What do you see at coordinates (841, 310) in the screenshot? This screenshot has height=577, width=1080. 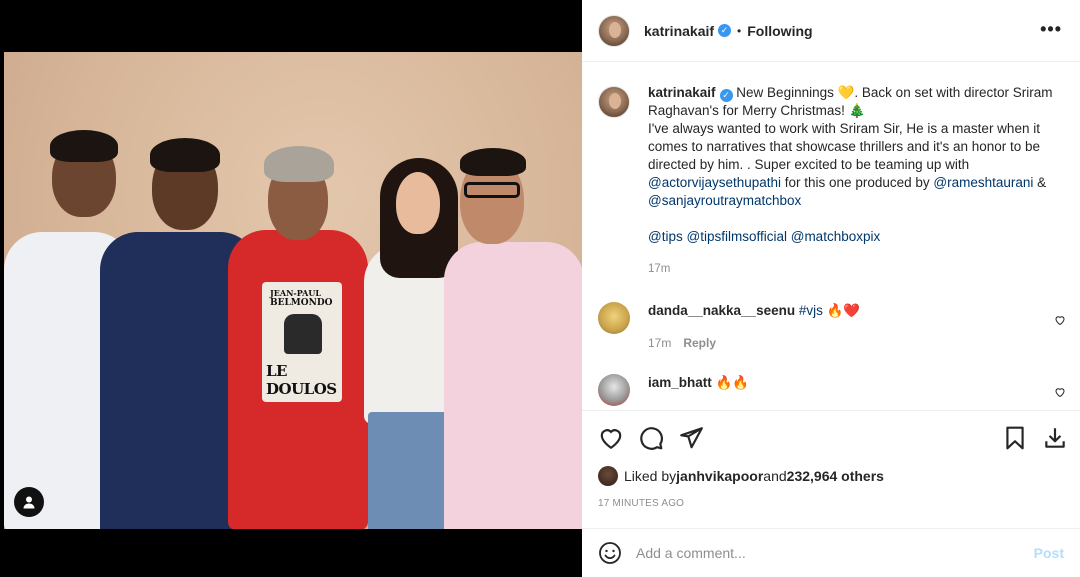 I see `comment-emoji: 🔥❤️` at bounding box center [841, 310].